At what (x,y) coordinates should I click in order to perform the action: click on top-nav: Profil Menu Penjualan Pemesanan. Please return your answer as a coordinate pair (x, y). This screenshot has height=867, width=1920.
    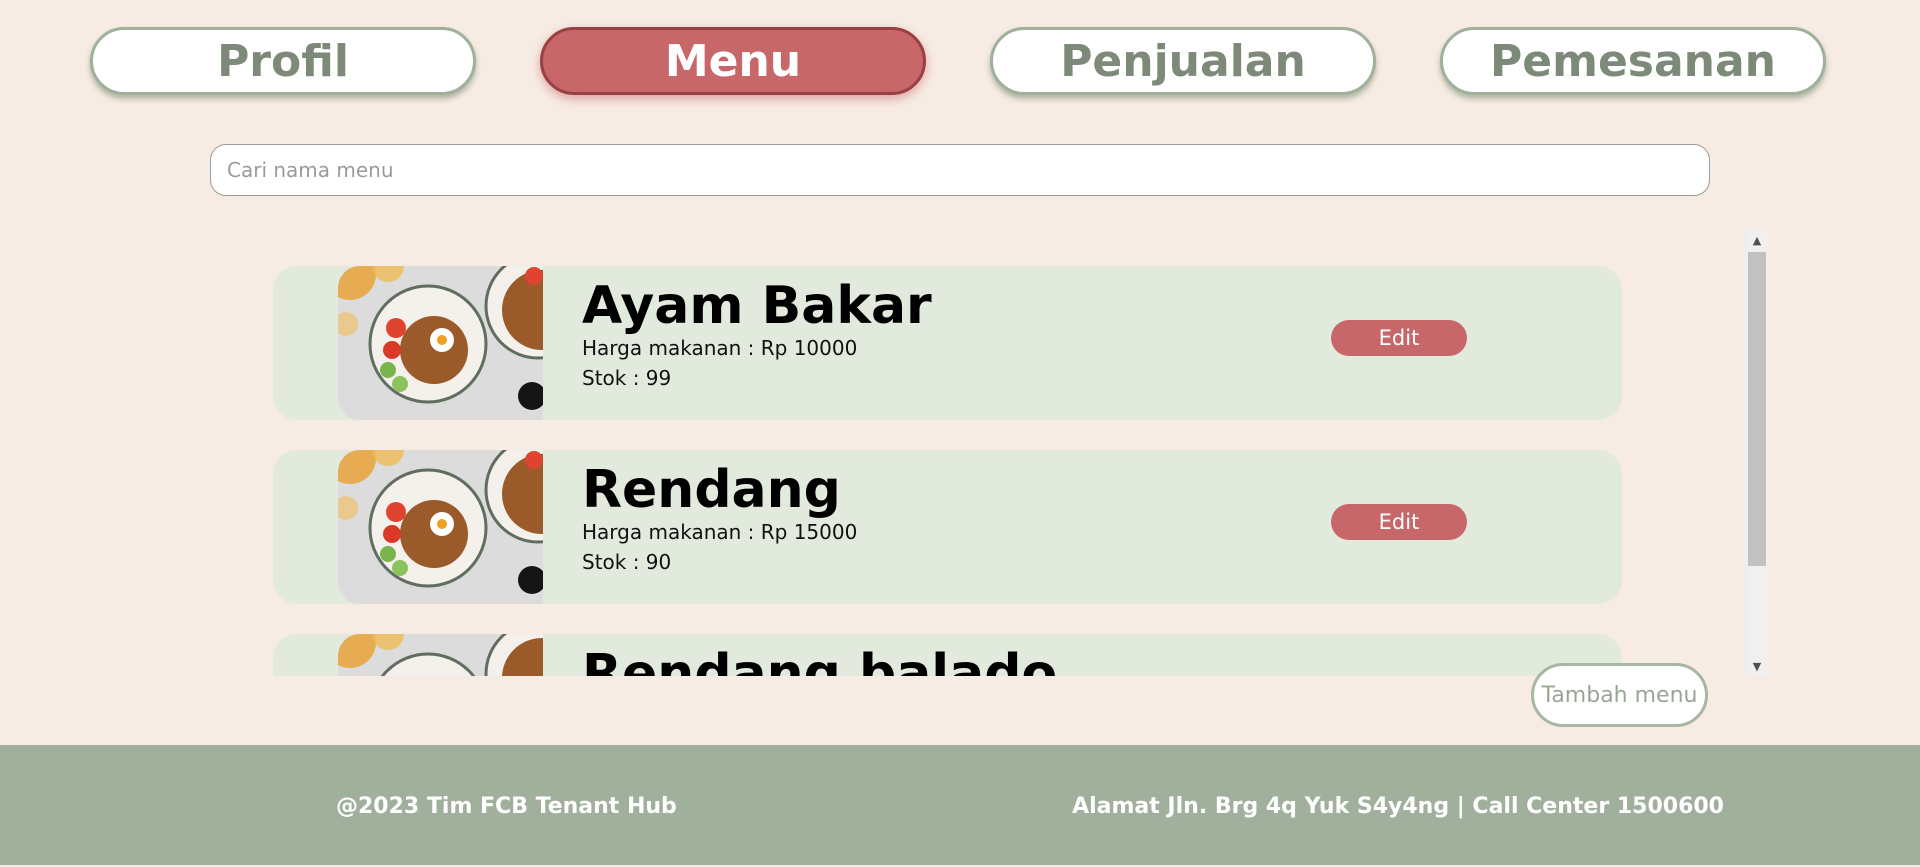
    Looking at the image, I should click on (960, 63).